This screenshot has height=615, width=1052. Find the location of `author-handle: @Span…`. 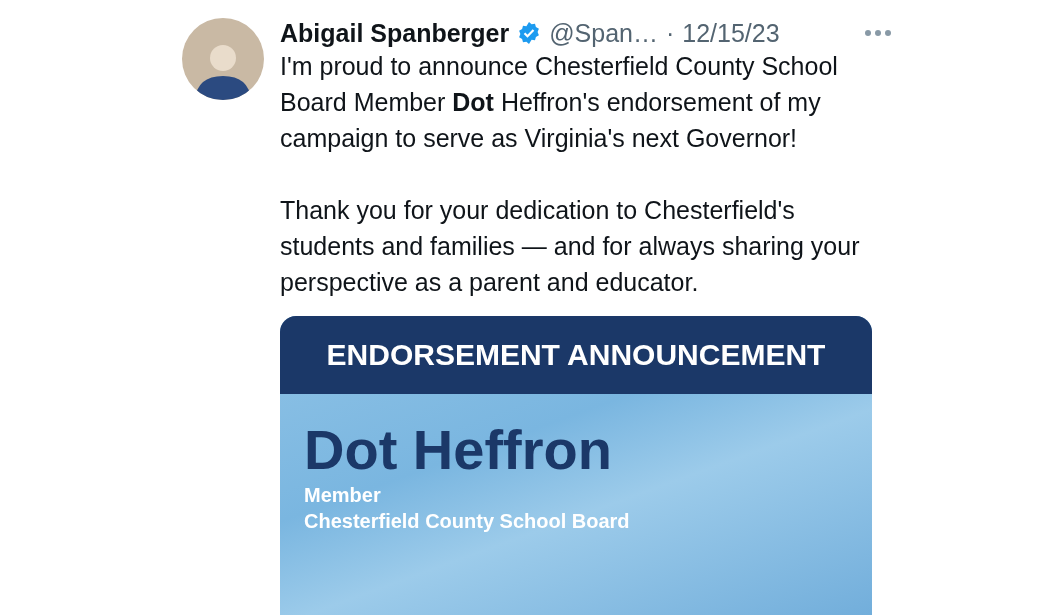

author-handle: @Span… is located at coordinates (603, 33).